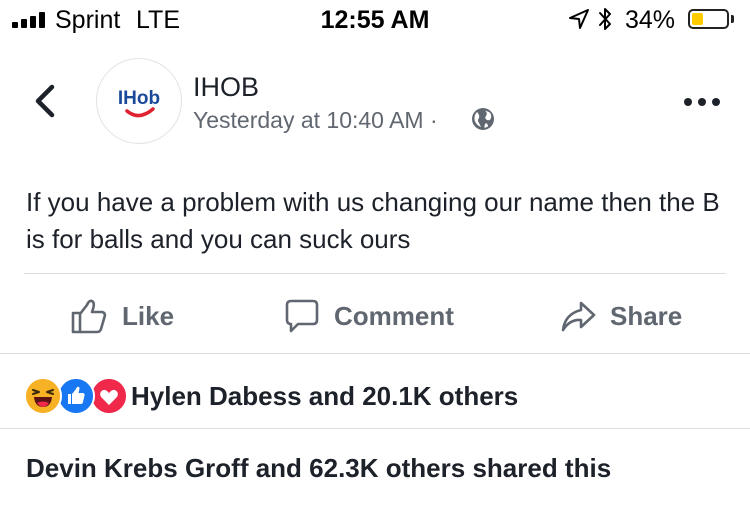 The width and height of the screenshot is (750, 510). I want to click on more-options-icon, so click(702, 102).